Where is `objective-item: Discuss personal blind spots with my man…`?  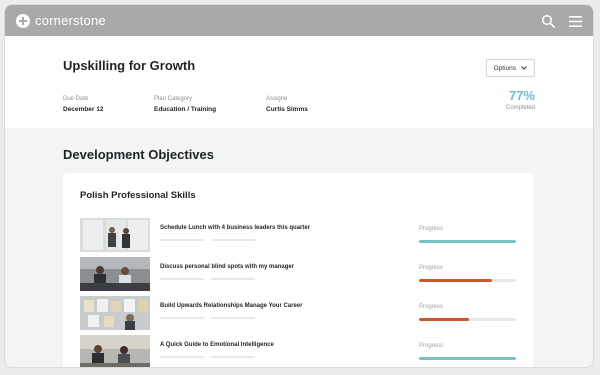
objective-item: Discuss personal blind spots with my man… is located at coordinates (300, 274).